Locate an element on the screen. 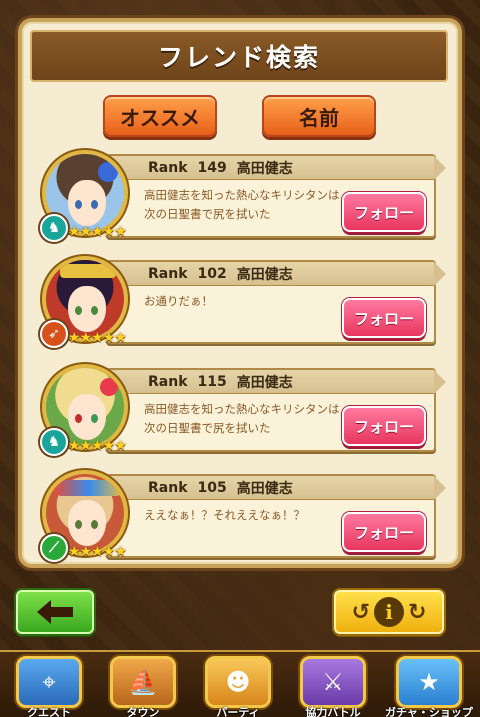 The width and height of the screenshot is (480, 717). bottom-nav: ⌖ クエスト ⛵ タウン ☻ パーティ ⚔ 協力バトル ★ ガチャ・ショップ is located at coordinates (240, 683).